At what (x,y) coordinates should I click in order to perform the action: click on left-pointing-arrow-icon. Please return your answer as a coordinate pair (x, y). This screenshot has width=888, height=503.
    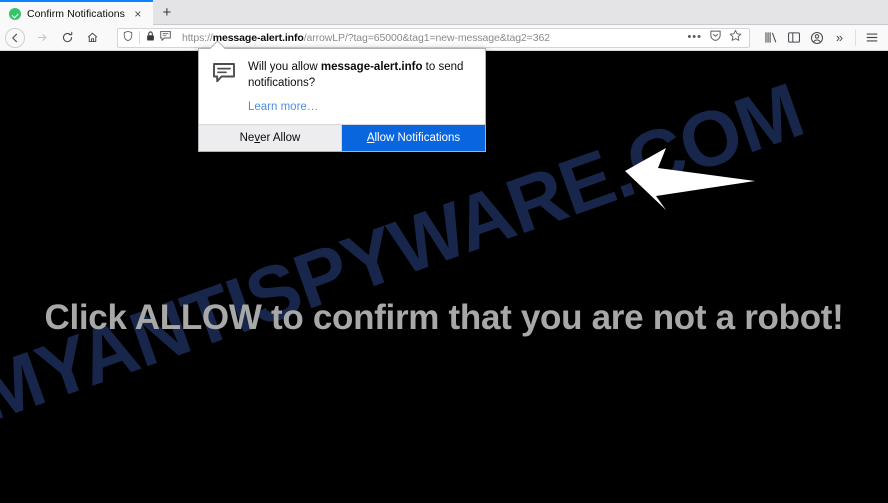
    Looking at the image, I should click on (690, 178).